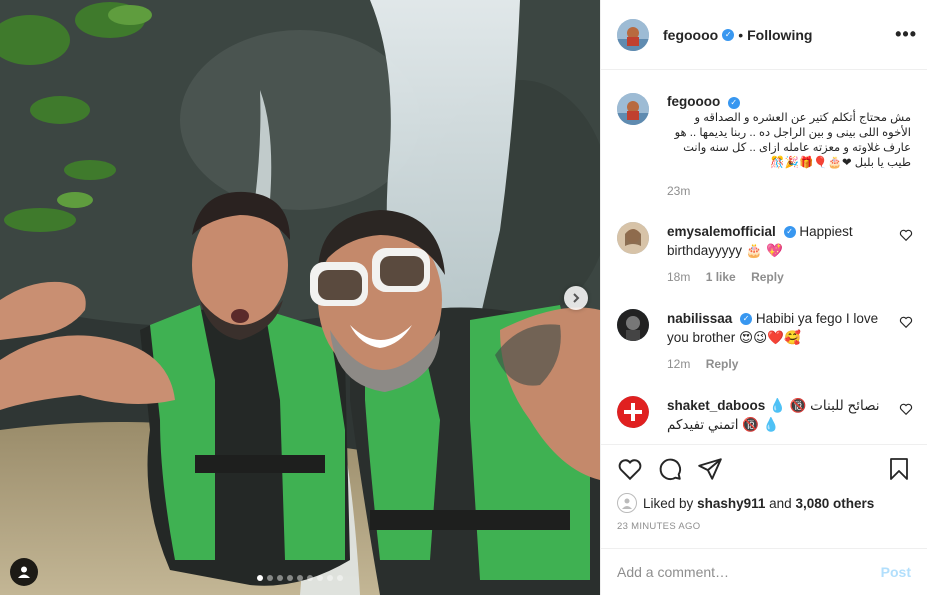  What do you see at coordinates (678, 364) in the screenshot?
I see `comment-time: 12m` at bounding box center [678, 364].